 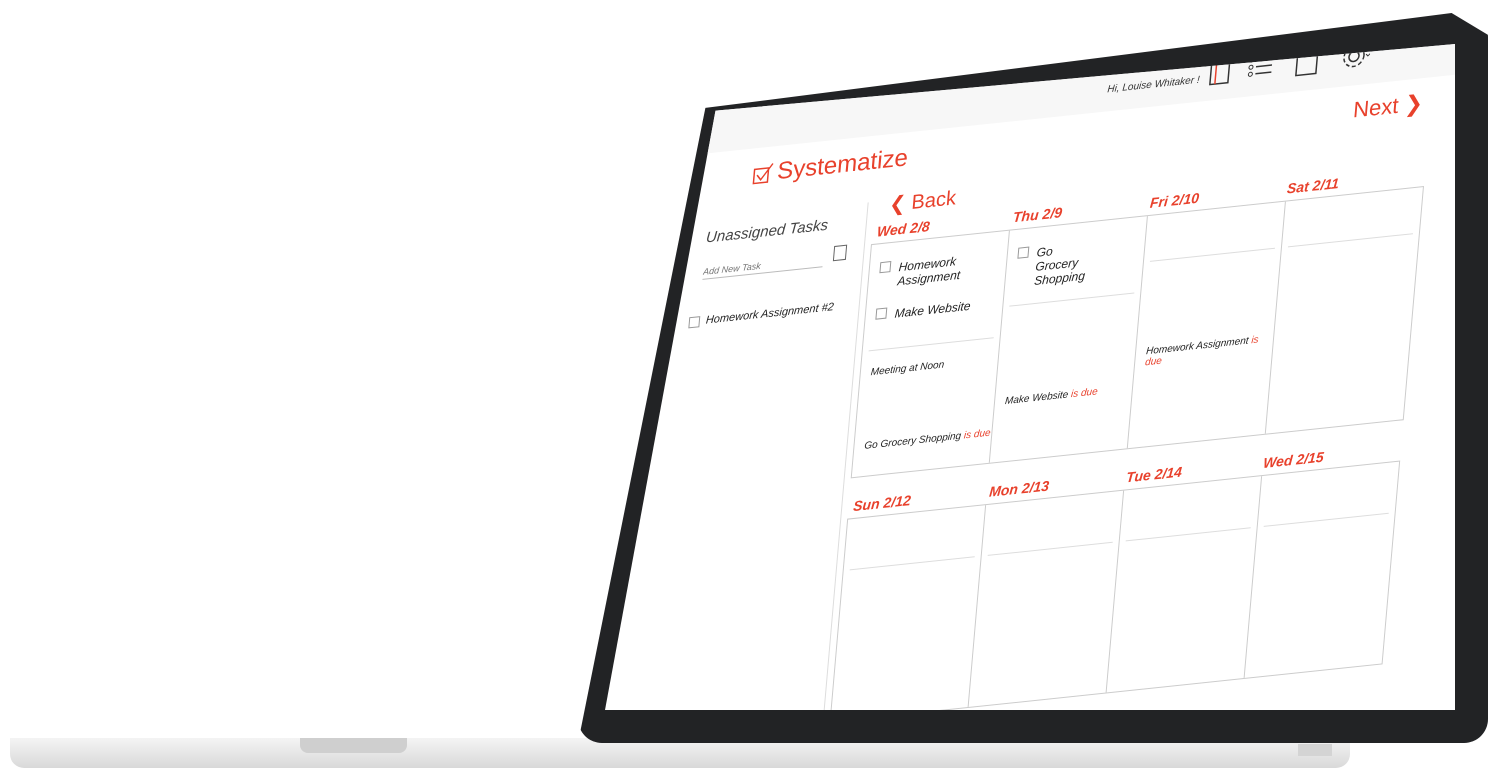 I want to click on back-button: ❮ Back, so click(x=922, y=201).